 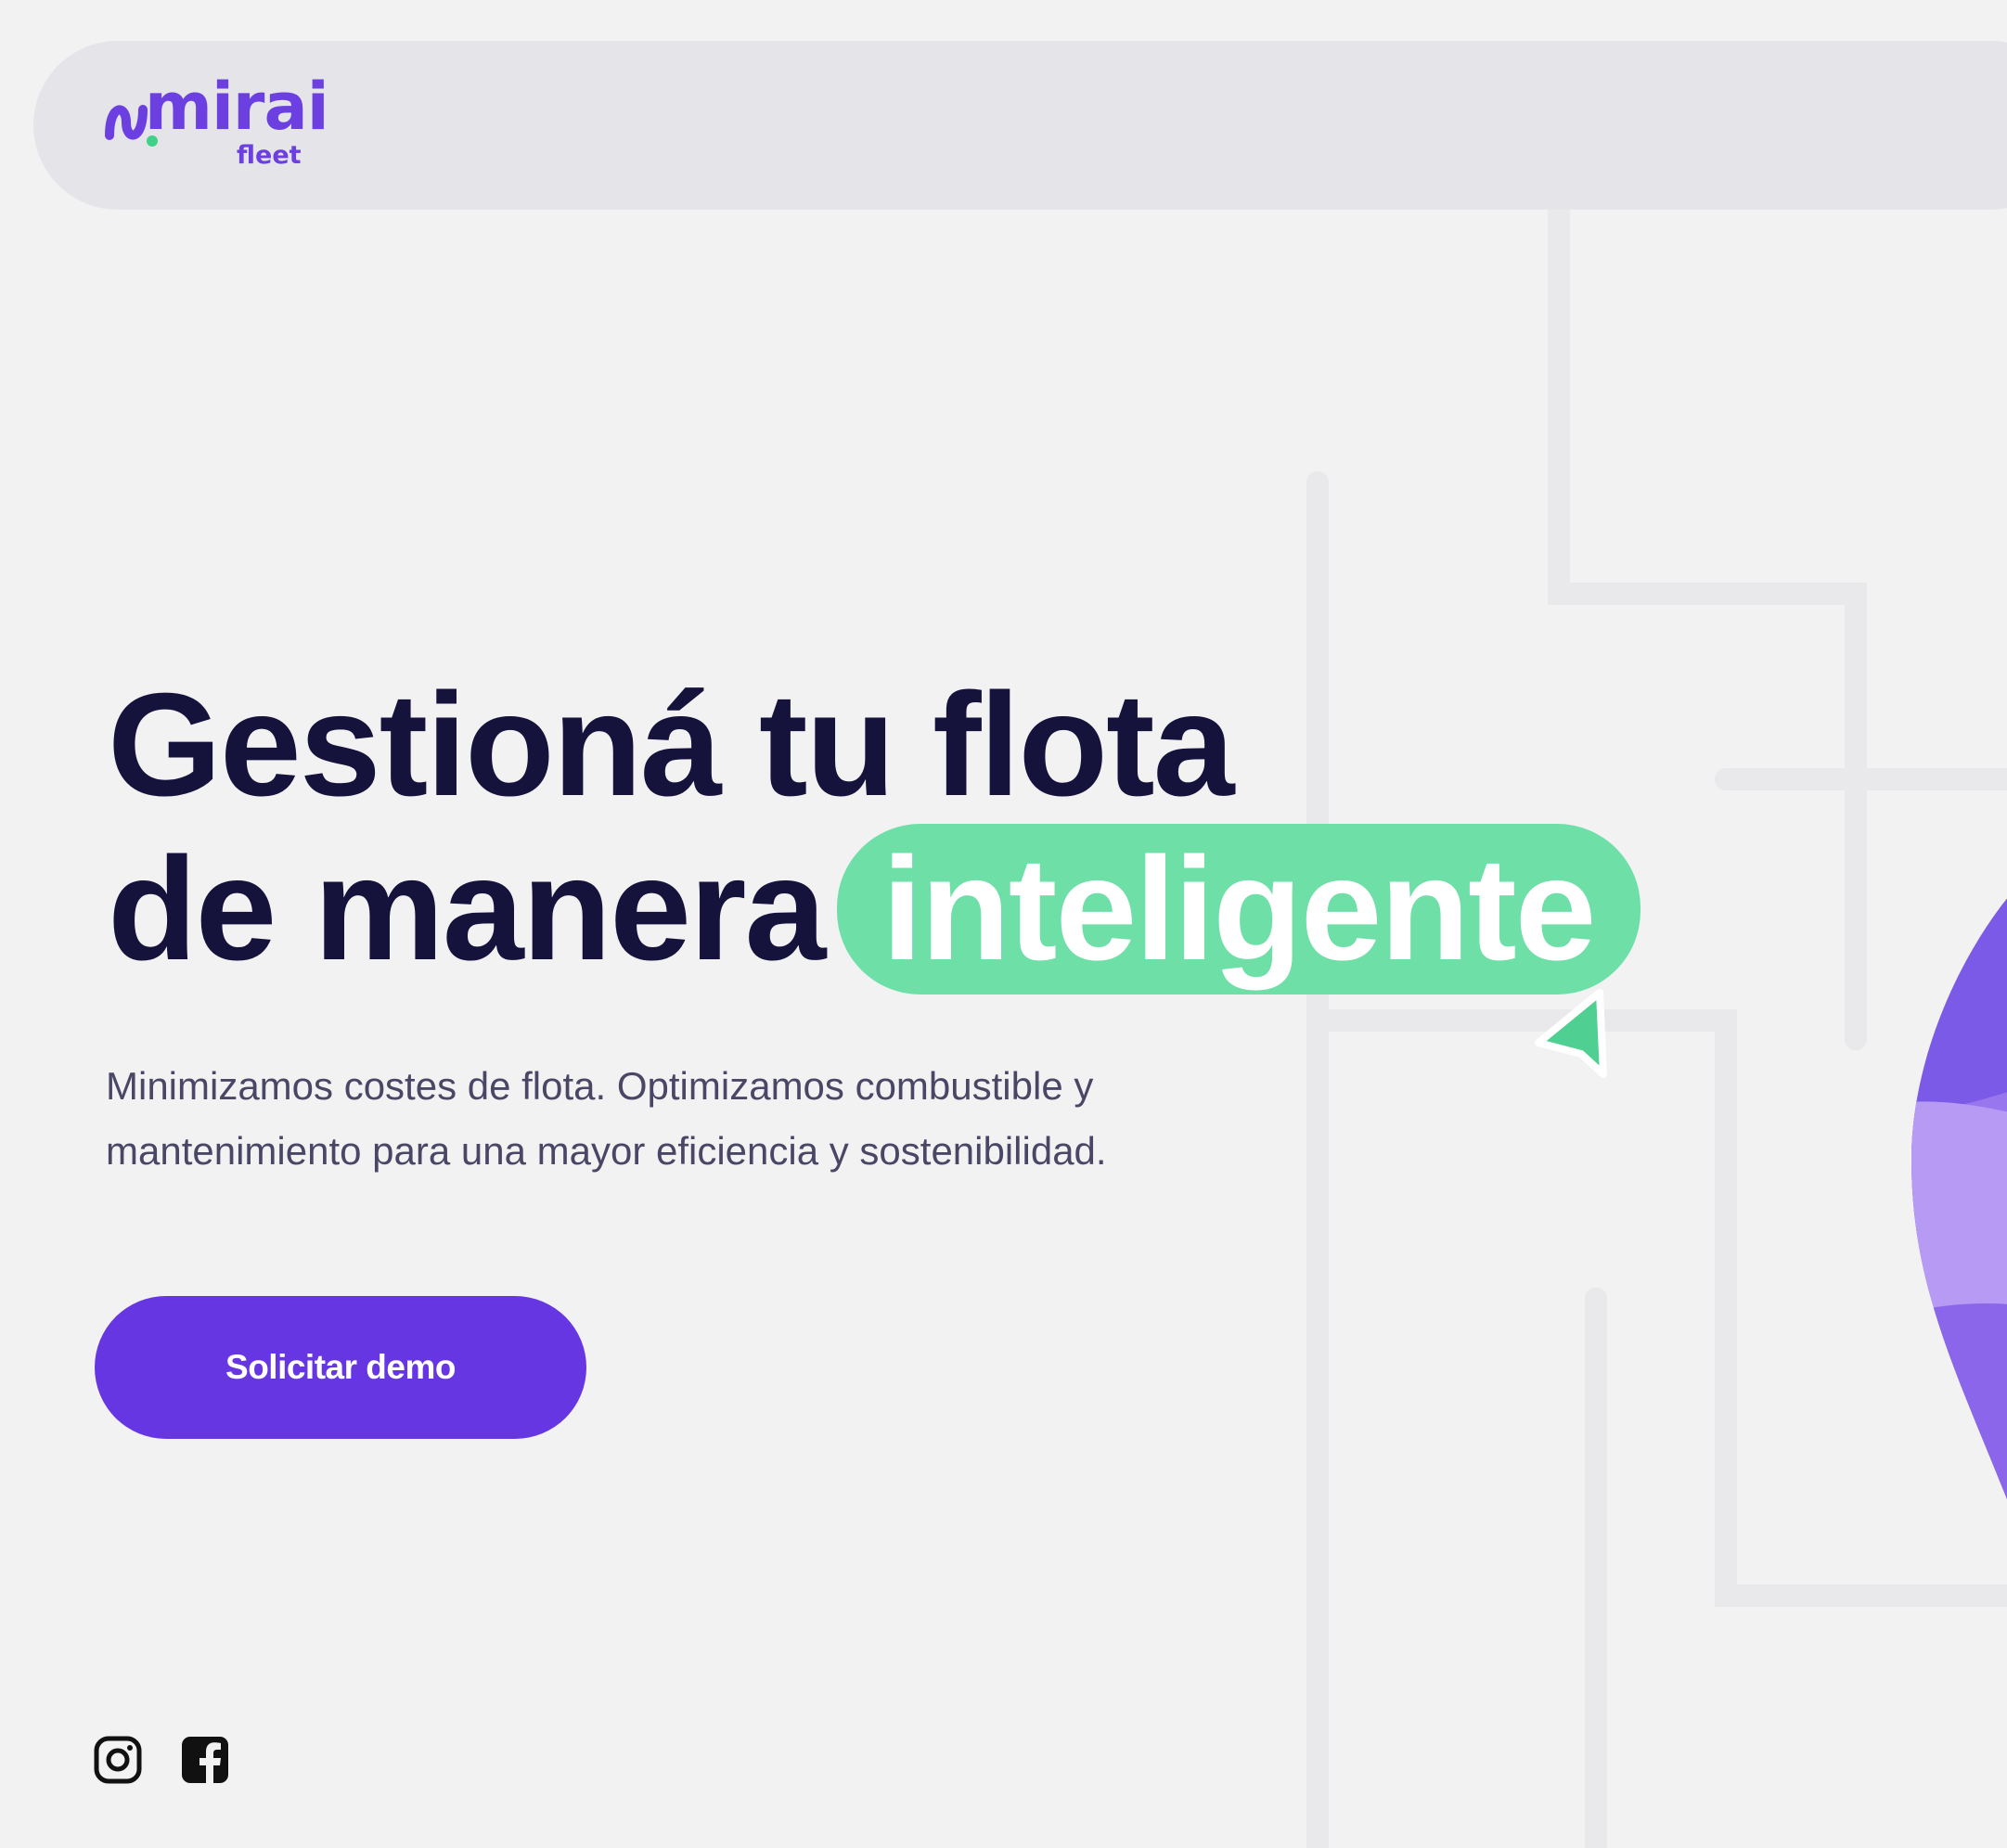 What do you see at coordinates (269, 155) in the screenshot?
I see `logo-subtext: fleet` at bounding box center [269, 155].